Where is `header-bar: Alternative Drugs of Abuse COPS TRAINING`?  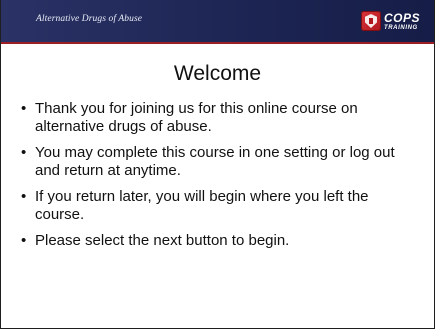 header-bar: Alternative Drugs of Abuse COPS TRAINING is located at coordinates (217, 22).